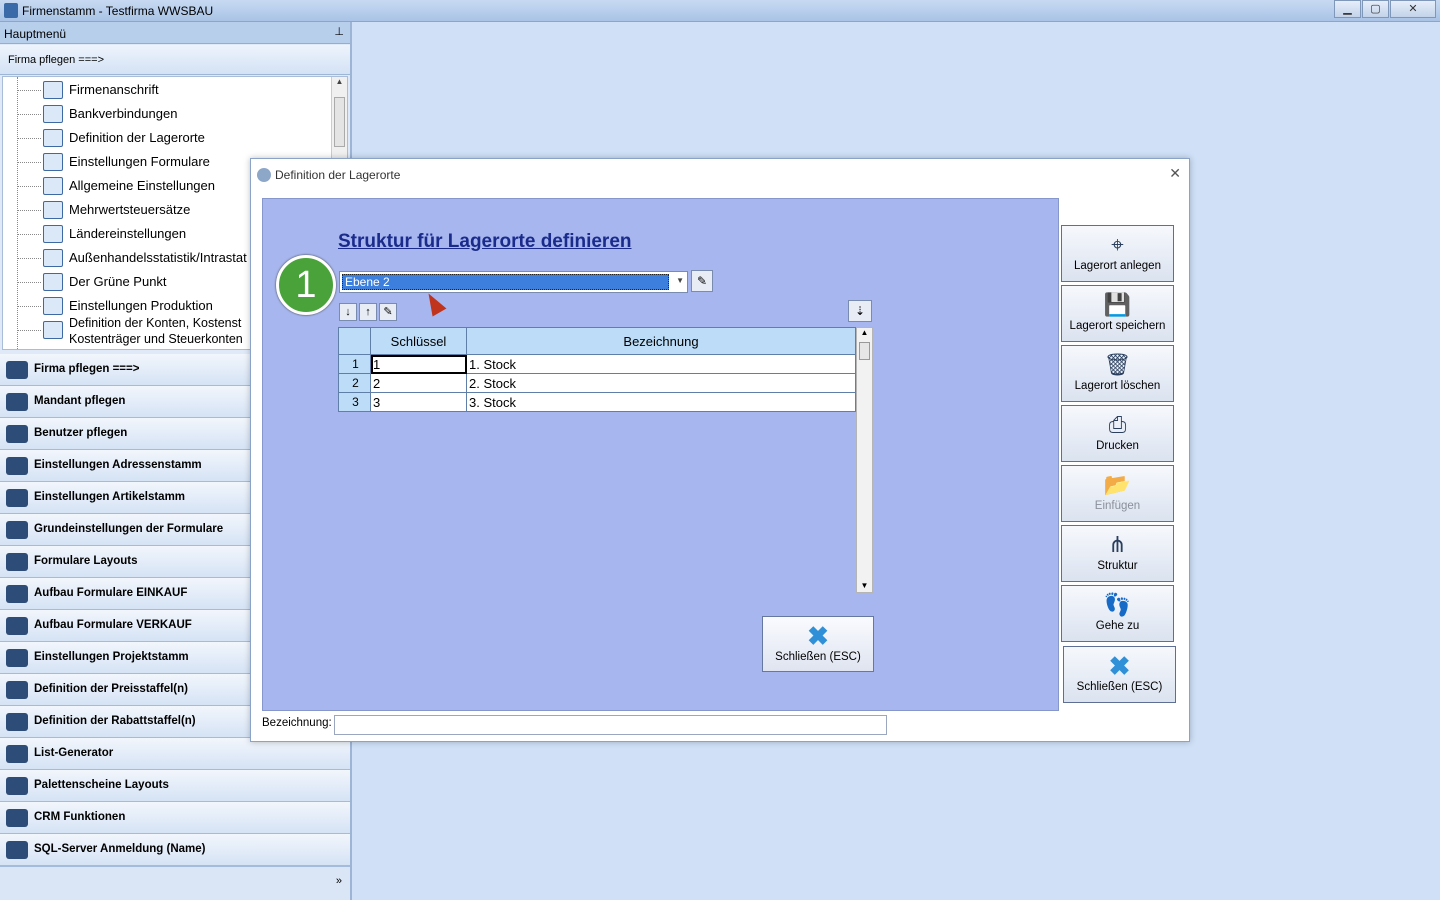 The image size is (1440, 900). What do you see at coordinates (110, 497) in the screenshot?
I see `nav-label: Einstellungen Artikelstamm` at bounding box center [110, 497].